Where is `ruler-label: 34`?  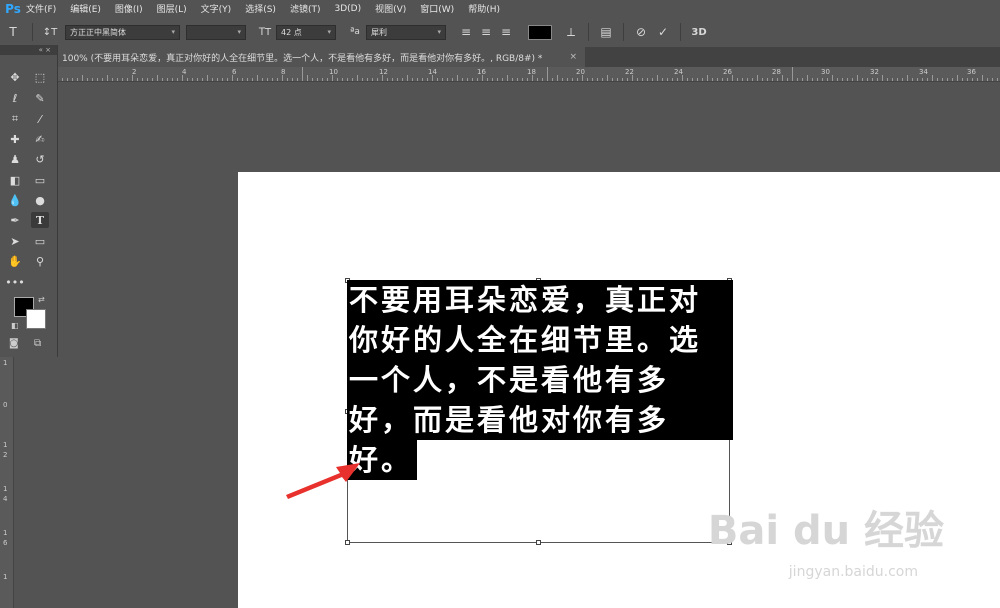 ruler-label: 34 is located at coordinates (923, 72).